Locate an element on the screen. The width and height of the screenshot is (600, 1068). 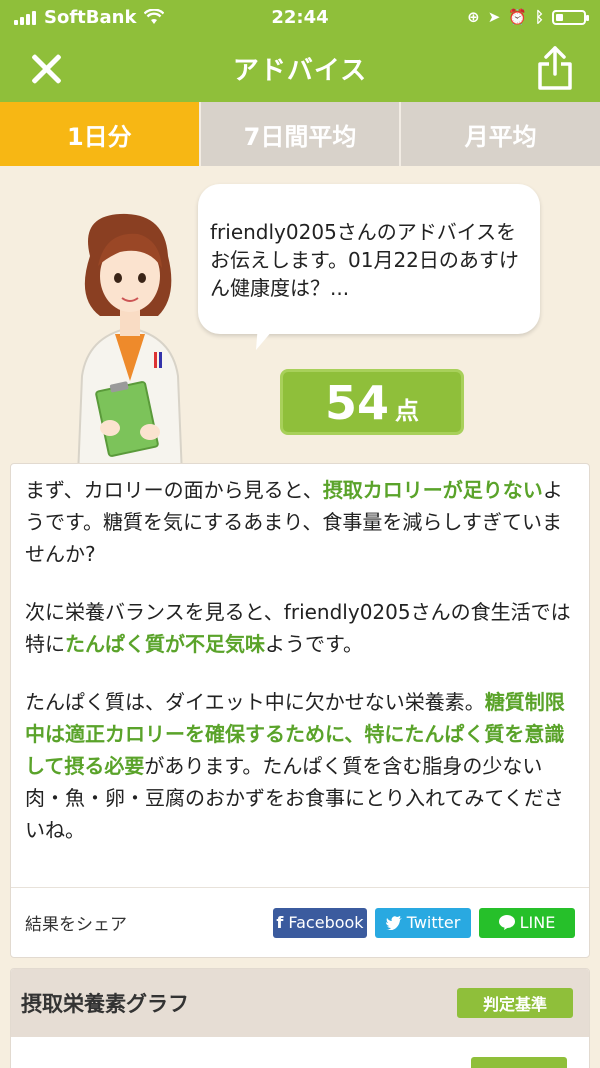
share-label: 結果をシェア is located at coordinates (76, 925).